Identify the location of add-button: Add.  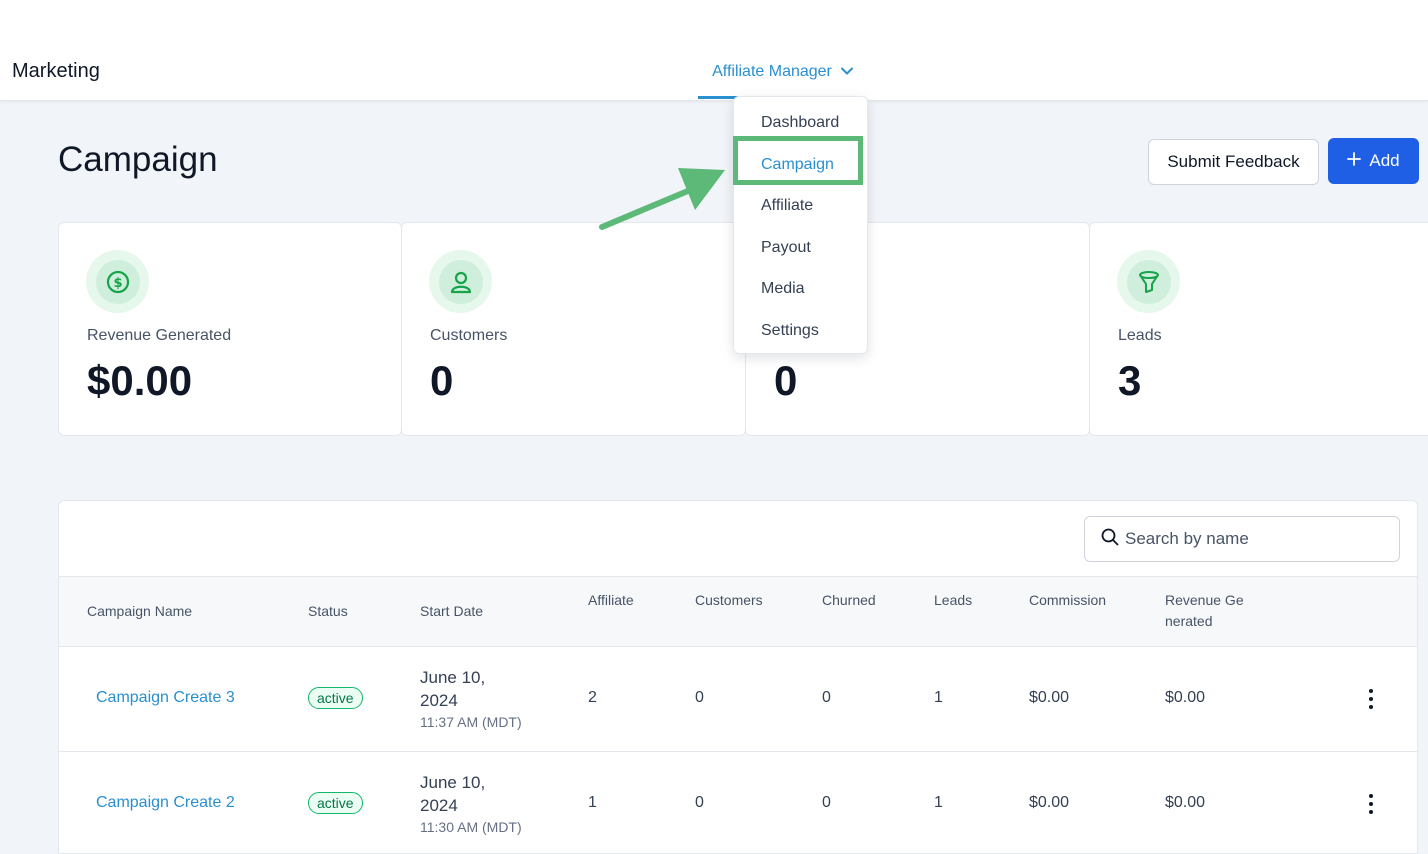
(1373, 161).